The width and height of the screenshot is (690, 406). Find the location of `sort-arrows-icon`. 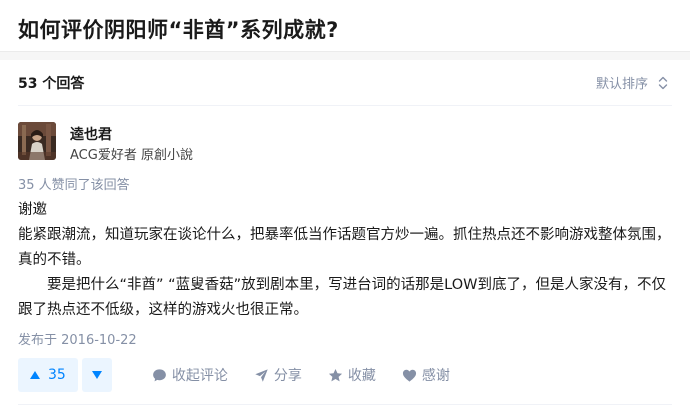

sort-arrows-icon is located at coordinates (663, 82).